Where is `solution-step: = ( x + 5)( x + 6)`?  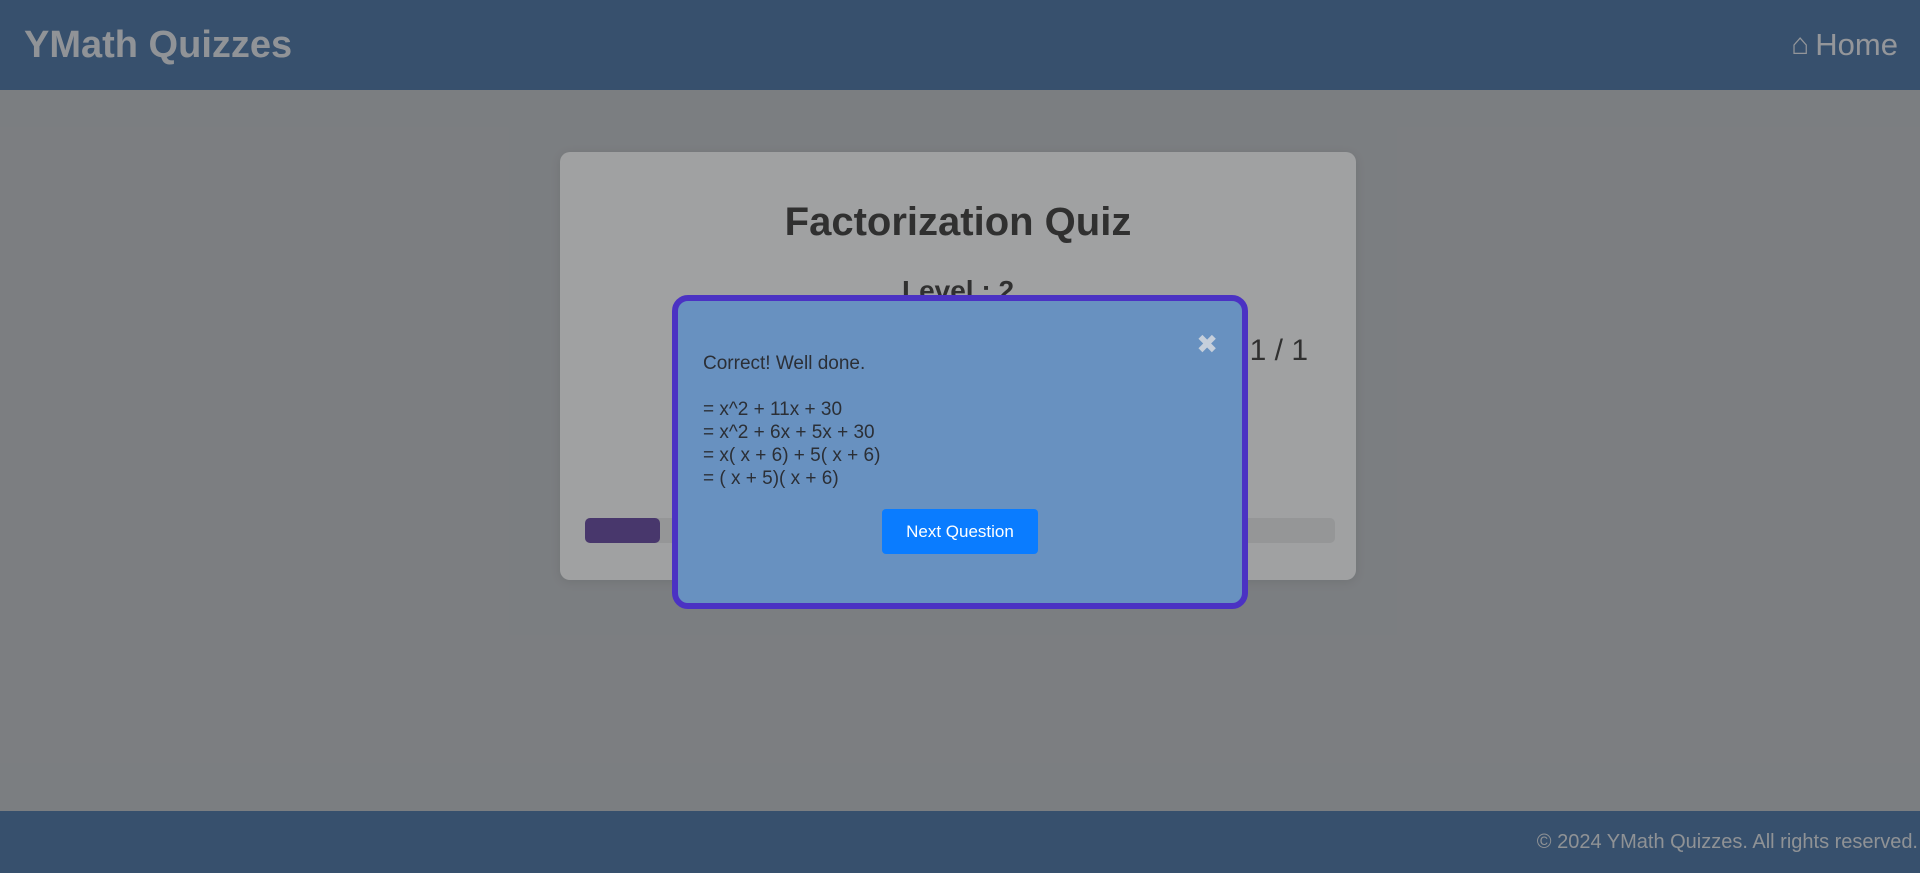 solution-step: = ( x + 5)( x + 6) is located at coordinates (771, 478).